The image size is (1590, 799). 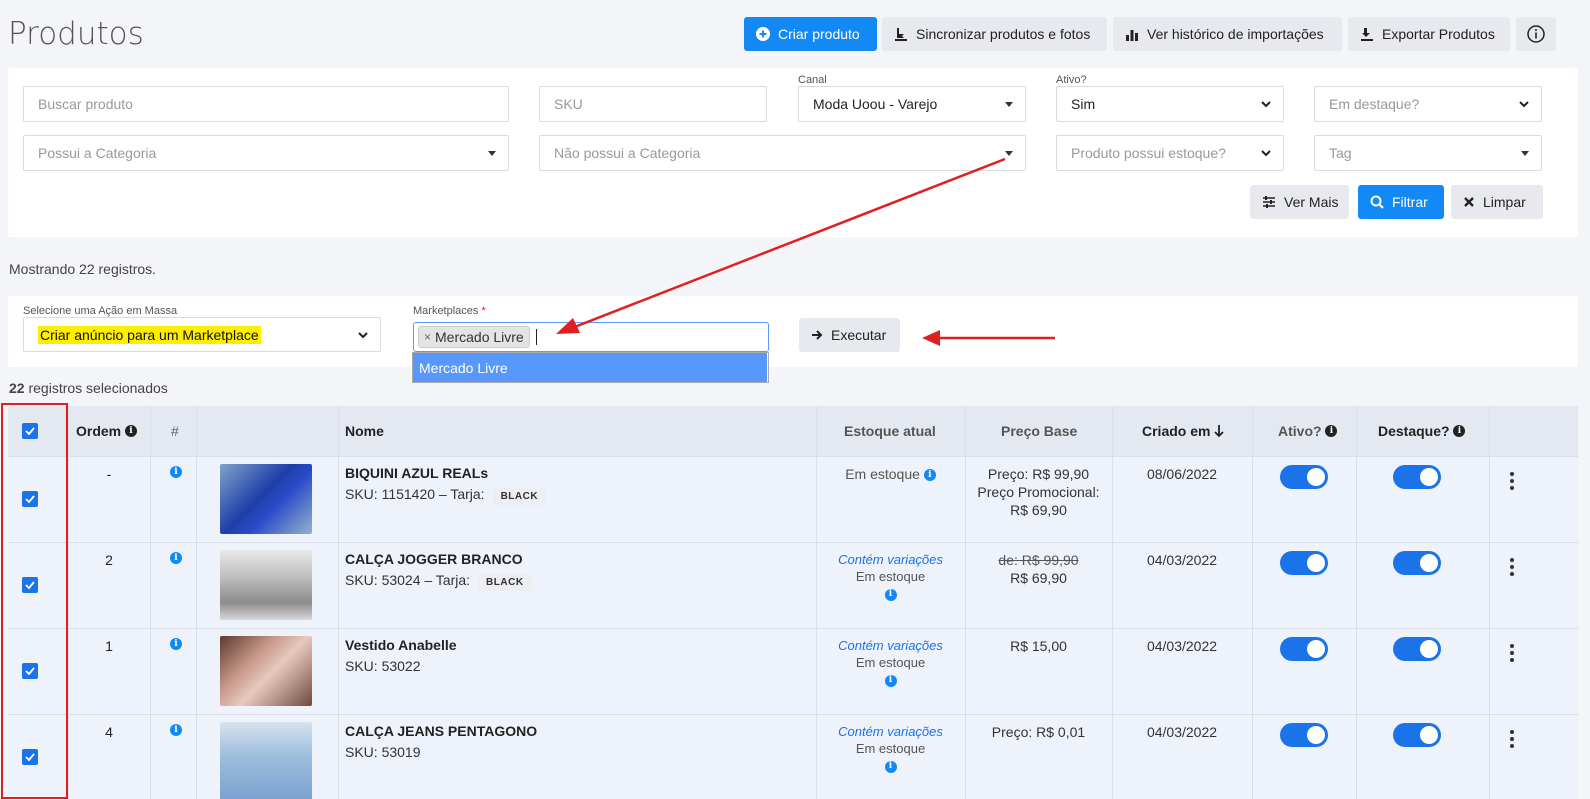 What do you see at coordinates (34, 601) in the screenshot?
I see `annotation-highlight-box` at bounding box center [34, 601].